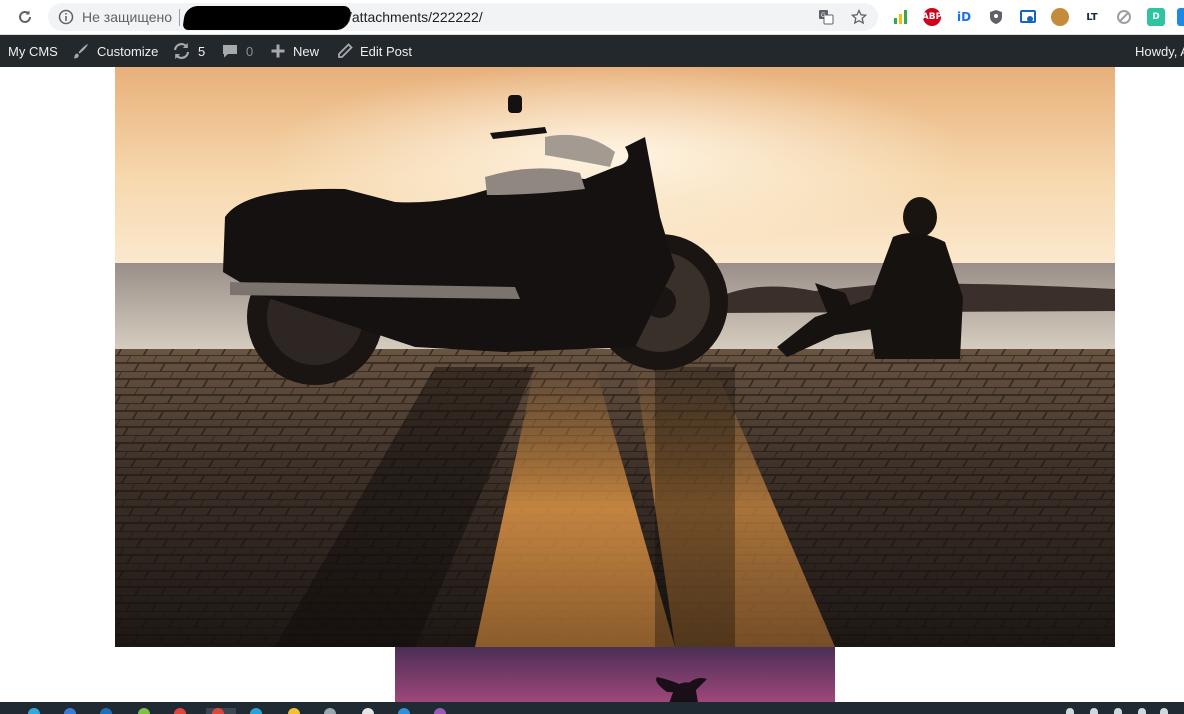 The image size is (1184, 714). Describe the element at coordinates (128, 51) in the screenshot. I see `customize-label: Customize` at that location.